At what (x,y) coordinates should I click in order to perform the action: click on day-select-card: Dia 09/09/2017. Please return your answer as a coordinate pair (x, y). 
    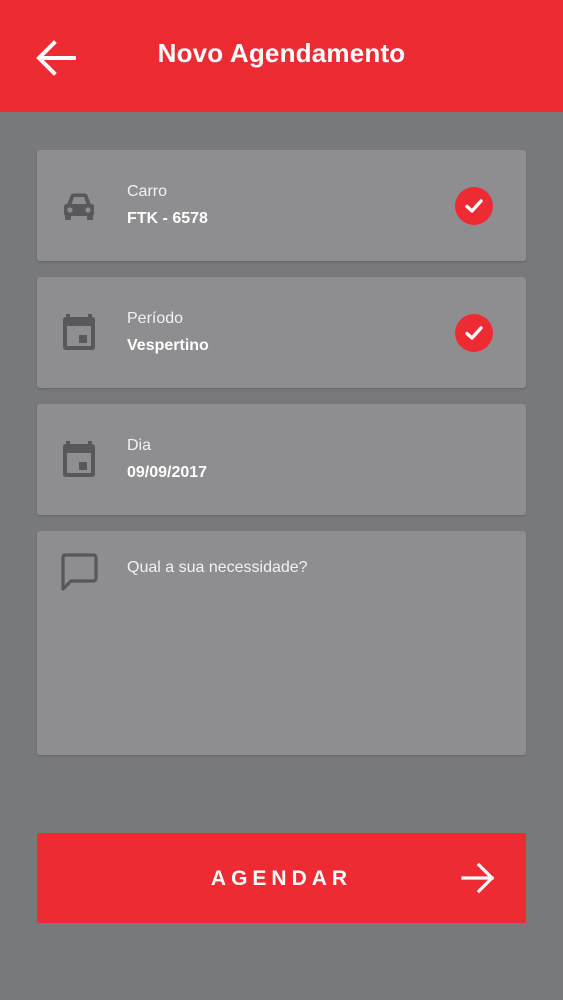
    Looking at the image, I should click on (281, 459).